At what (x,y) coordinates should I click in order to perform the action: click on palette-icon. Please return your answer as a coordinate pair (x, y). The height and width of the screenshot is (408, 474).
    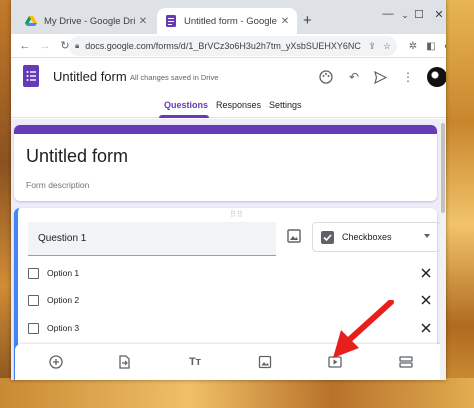
    Looking at the image, I should click on (326, 77).